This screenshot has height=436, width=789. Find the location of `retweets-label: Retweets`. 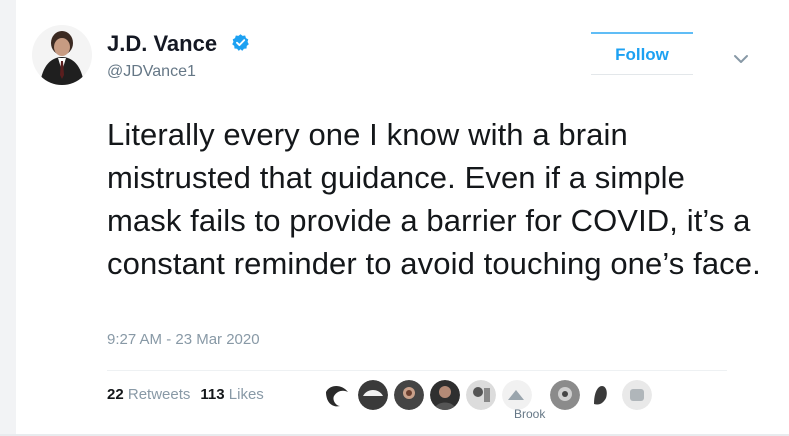

retweets-label: Retweets is located at coordinates (159, 394).